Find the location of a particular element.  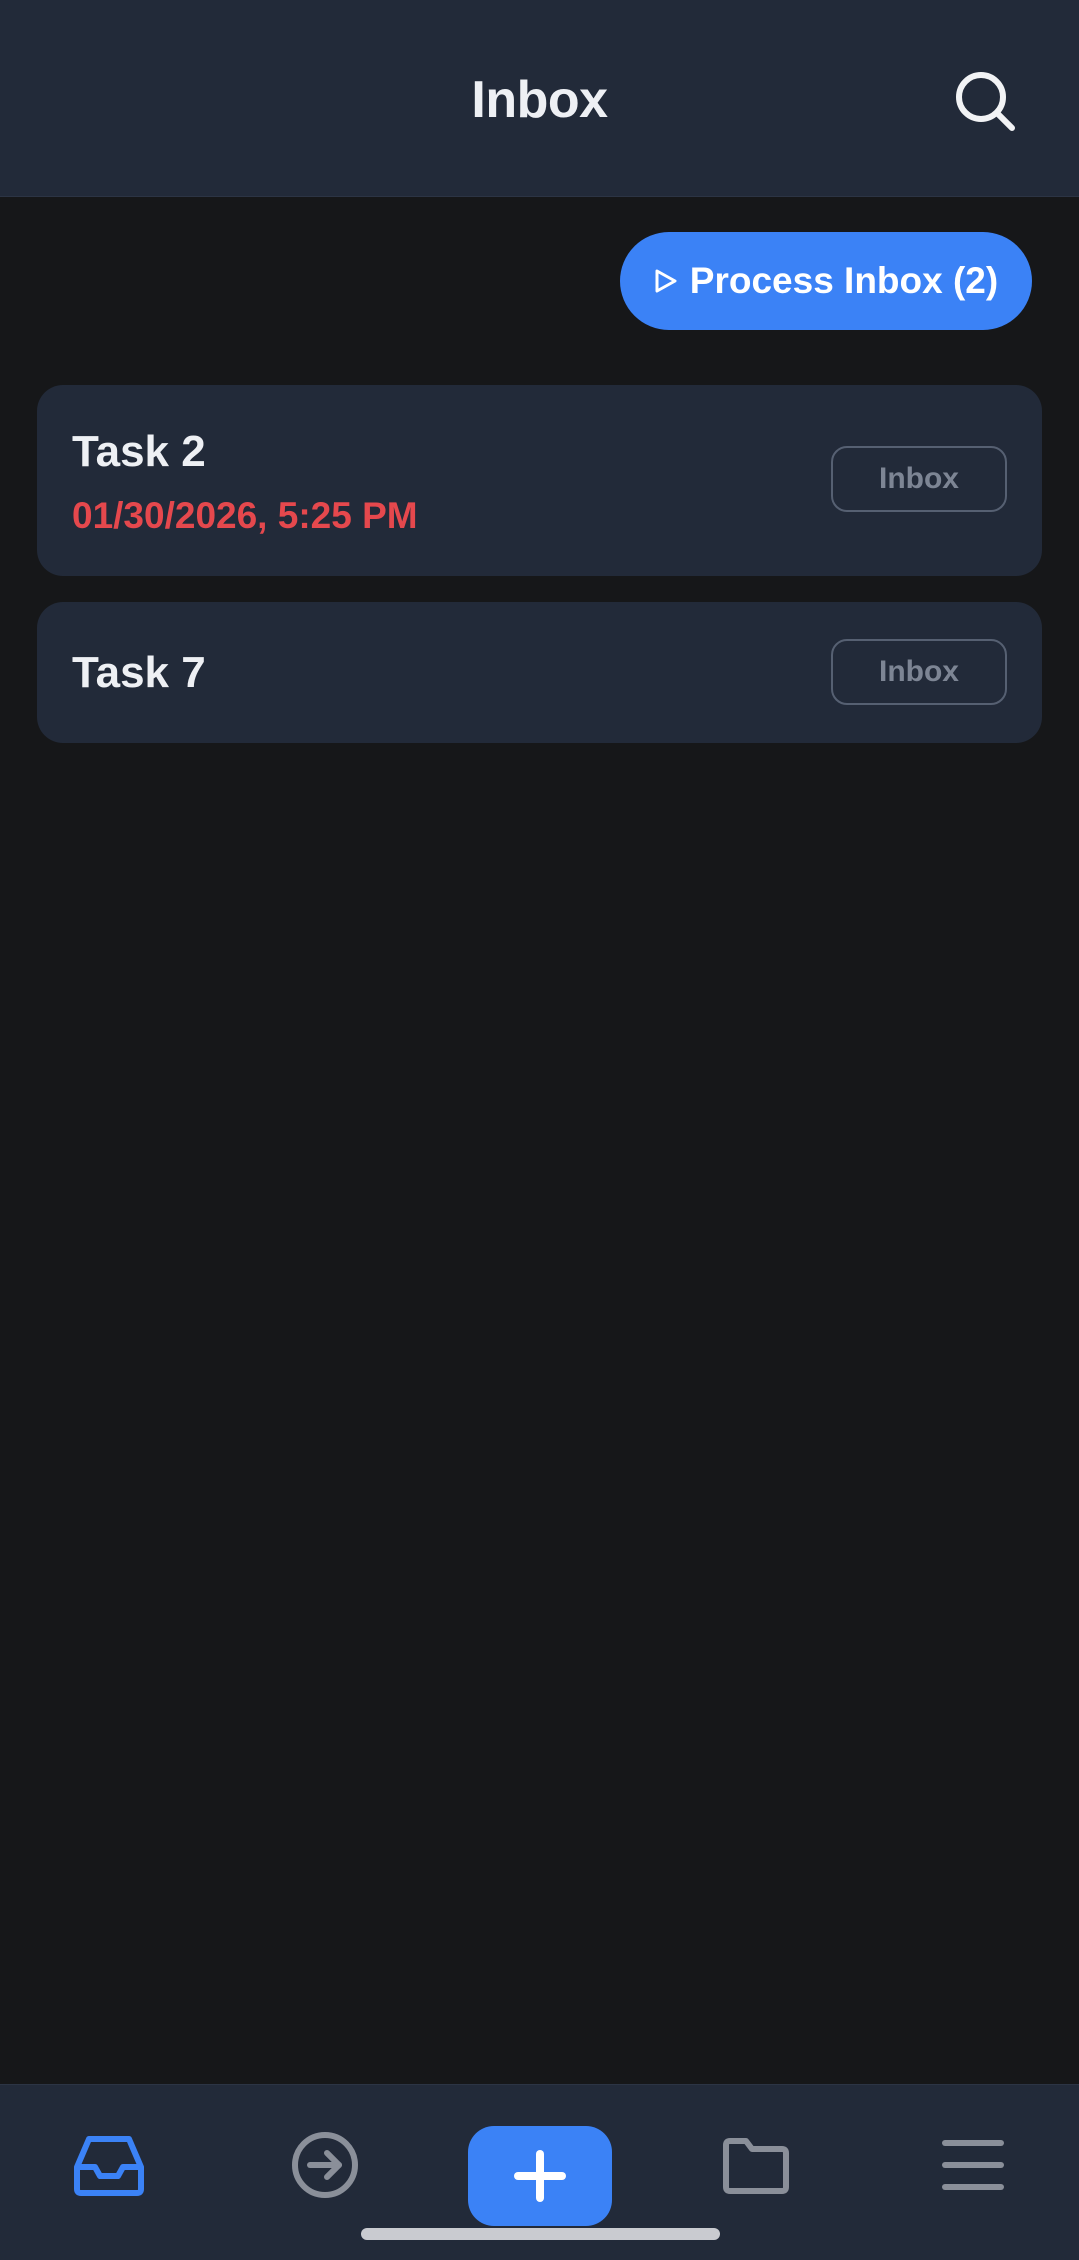

page-title: Inbox is located at coordinates (539, 100).